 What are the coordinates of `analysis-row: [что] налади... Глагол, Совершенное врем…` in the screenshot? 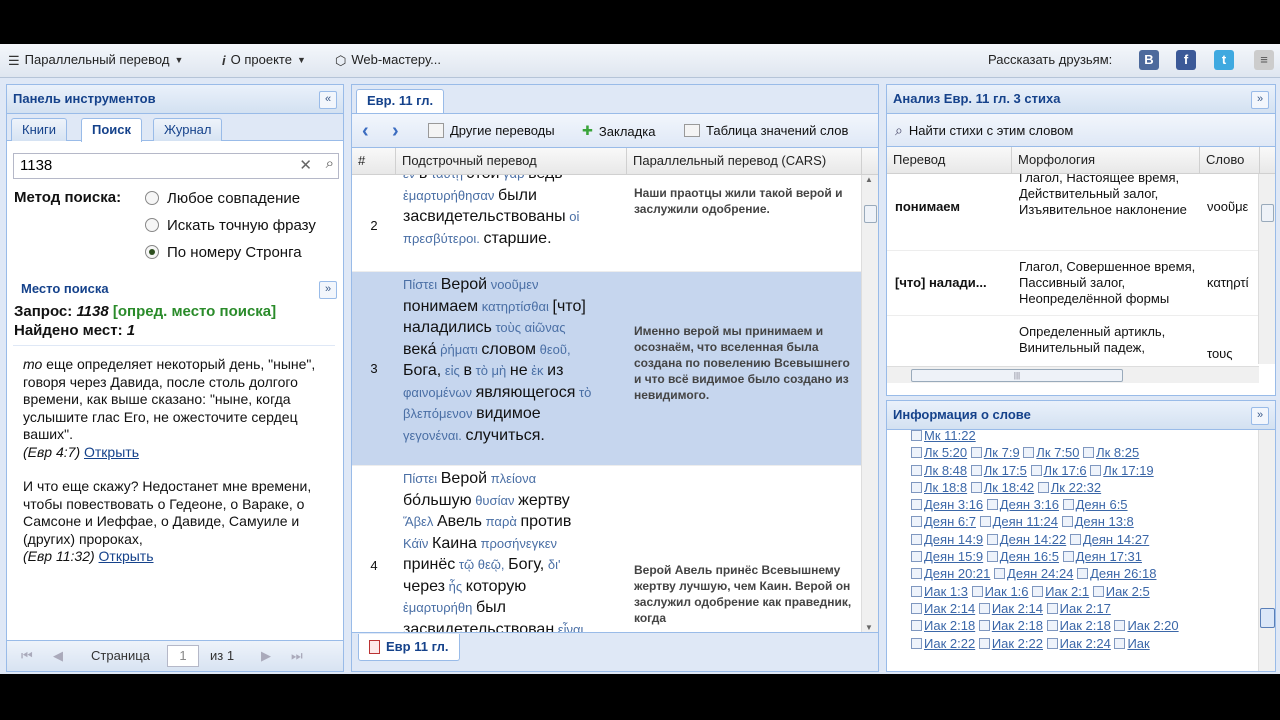 It's located at (1073, 283).